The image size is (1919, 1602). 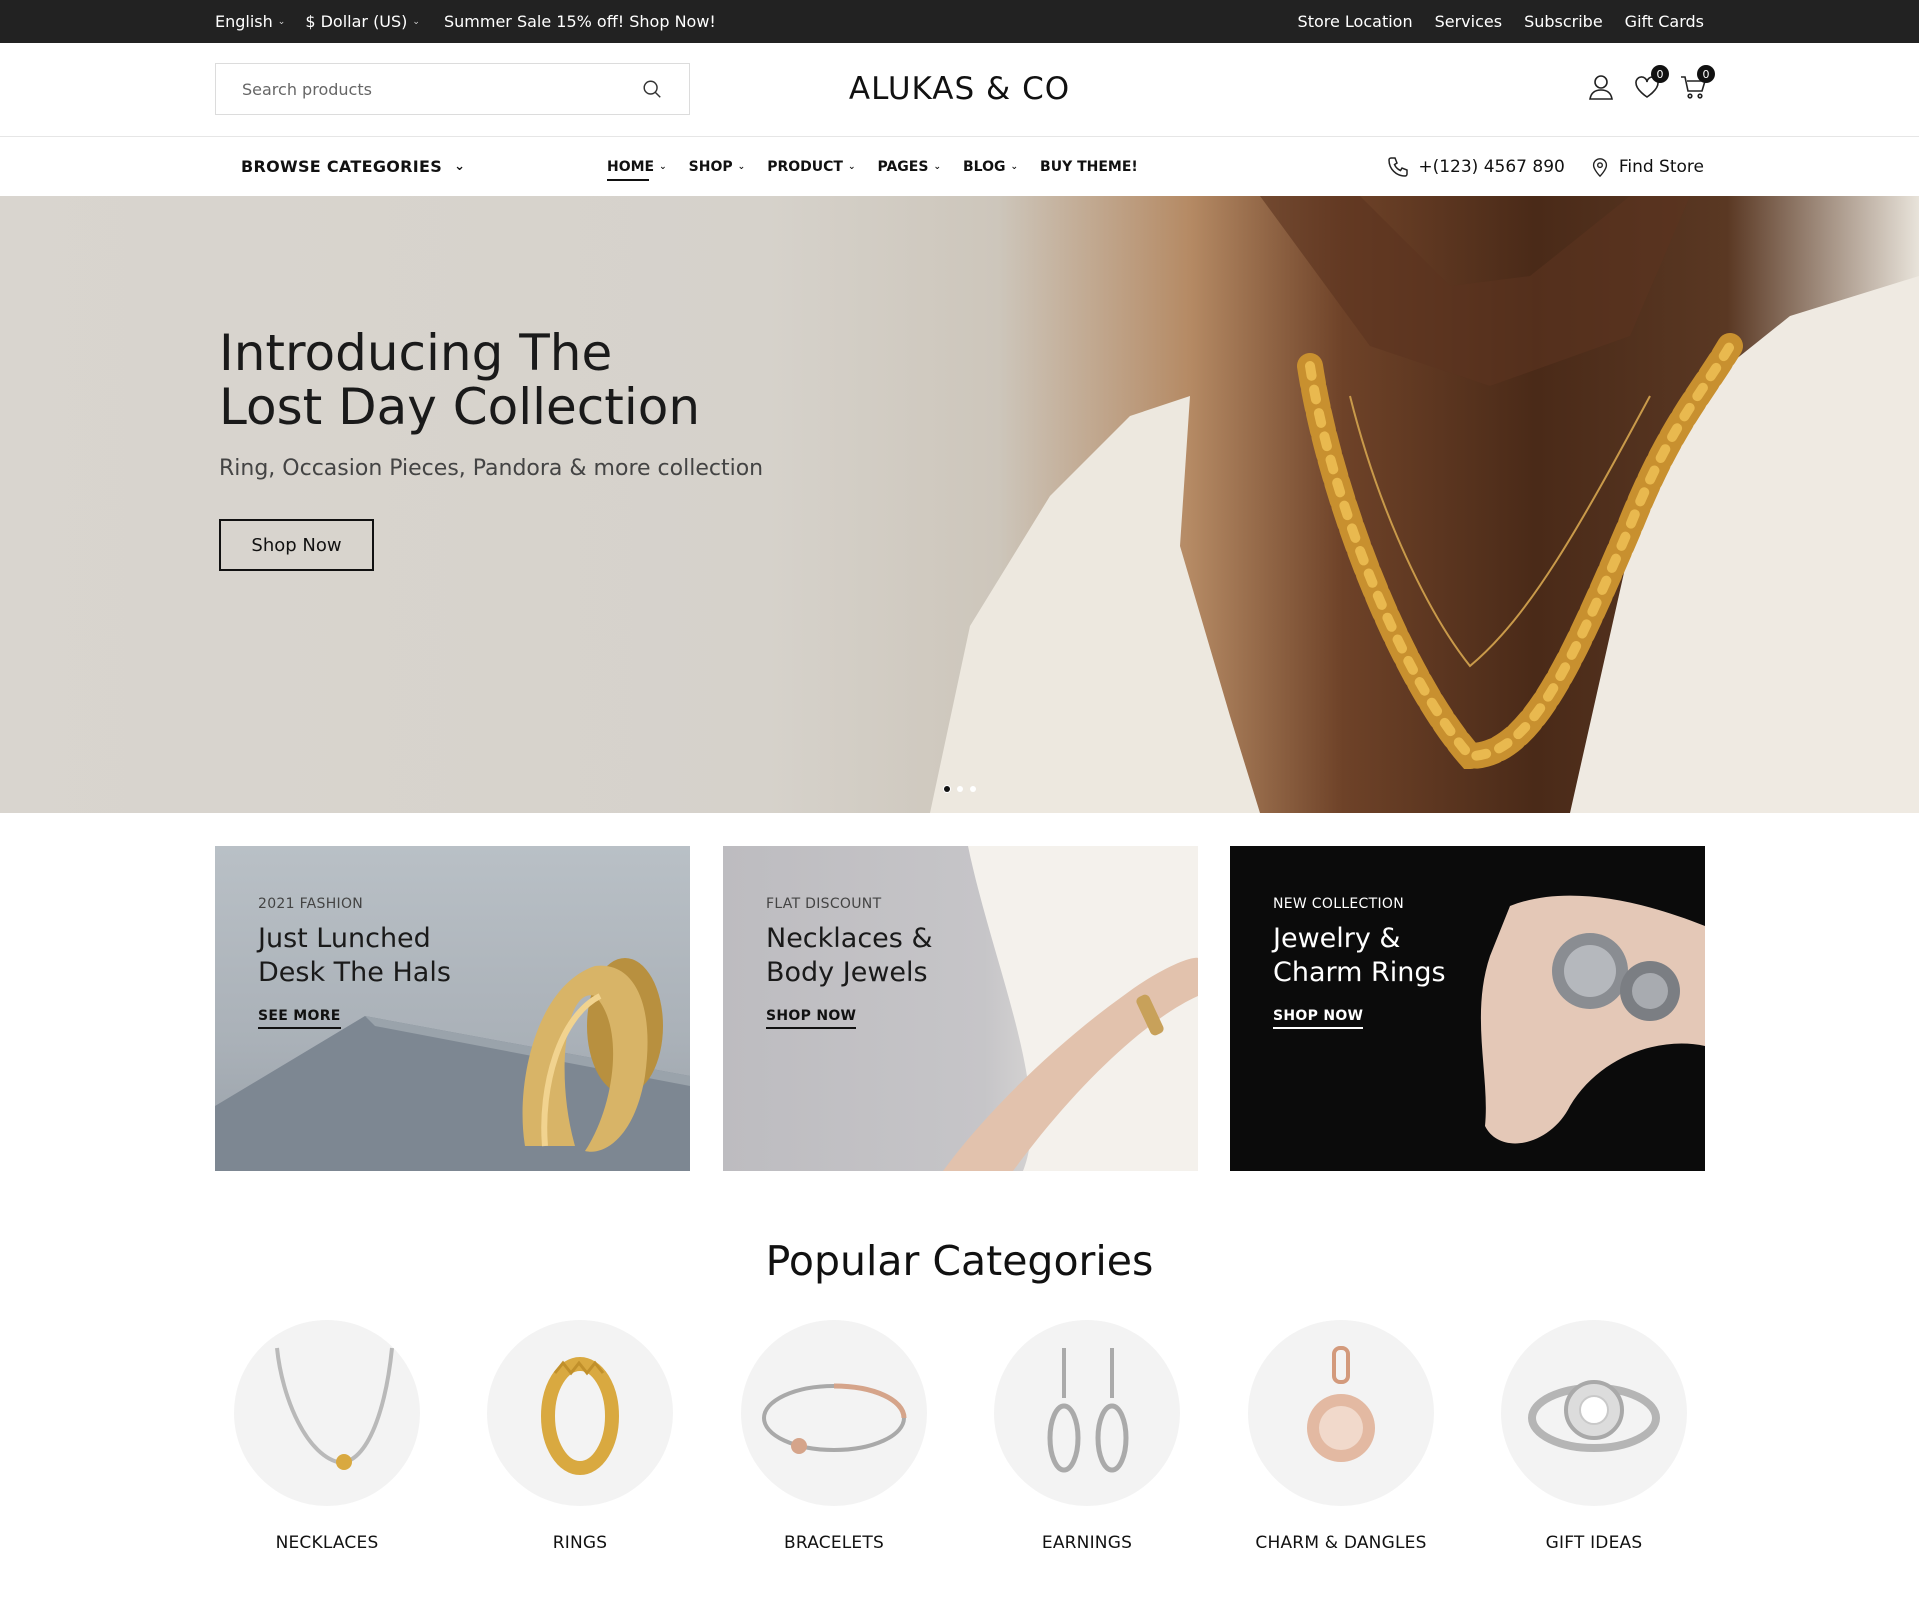 What do you see at coordinates (334, 1408) in the screenshot?
I see `necklace-icon` at bounding box center [334, 1408].